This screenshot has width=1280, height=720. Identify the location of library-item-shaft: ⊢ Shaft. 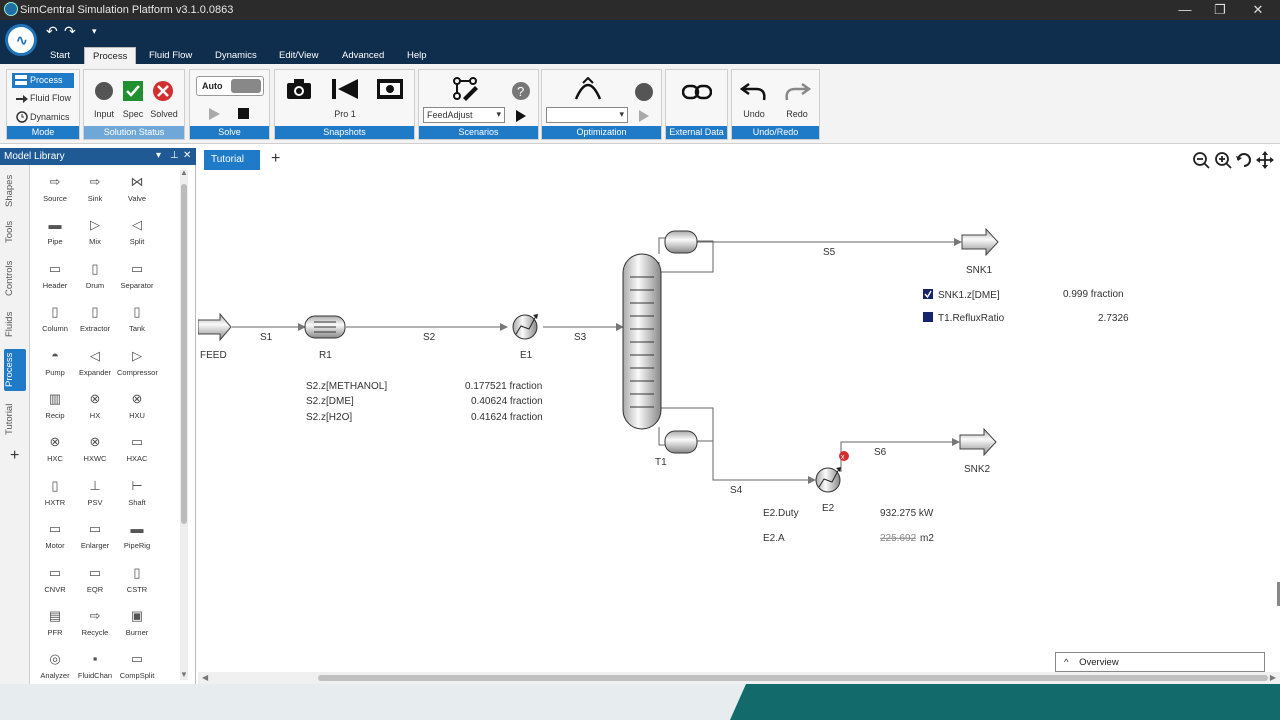
(137, 492).